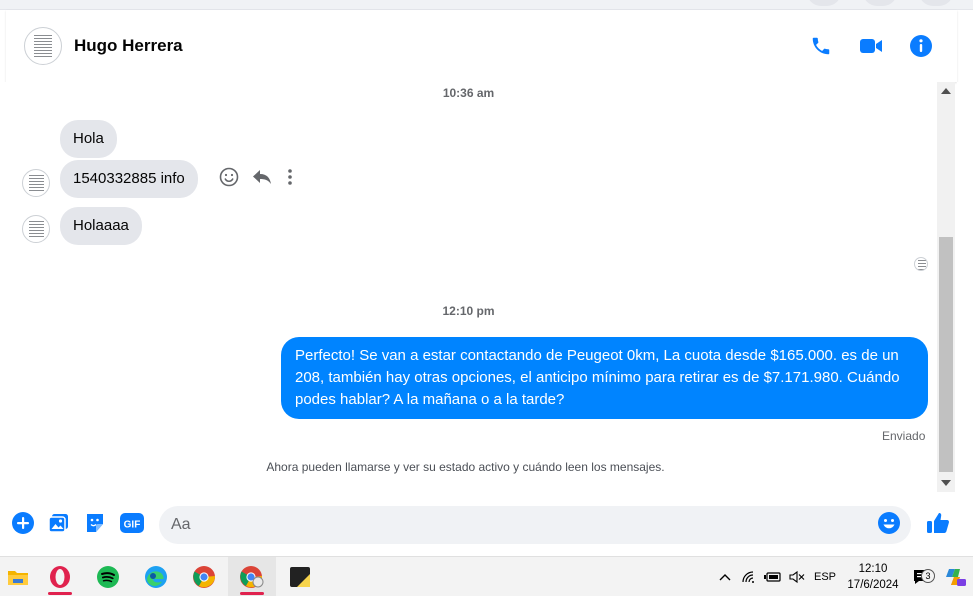 The width and height of the screenshot is (973, 596). What do you see at coordinates (725, 577) in the screenshot?
I see `show-hidden-icons-chevron-icon` at bounding box center [725, 577].